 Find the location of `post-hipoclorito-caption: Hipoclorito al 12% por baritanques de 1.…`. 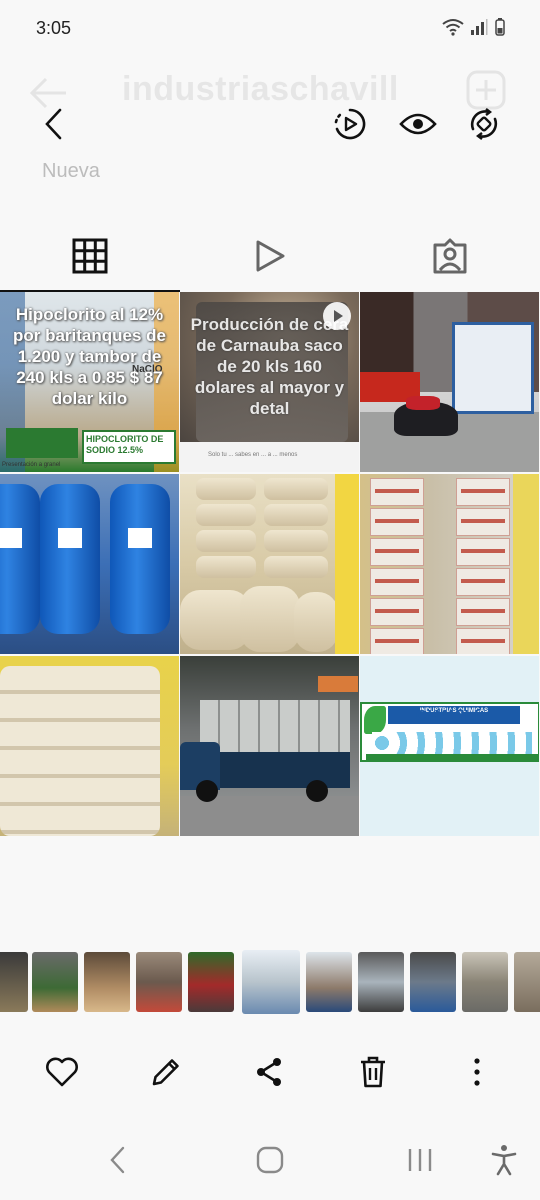

post-hipoclorito-caption: Hipoclorito al 12% por baritanques de 1.… is located at coordinates (89, 356).